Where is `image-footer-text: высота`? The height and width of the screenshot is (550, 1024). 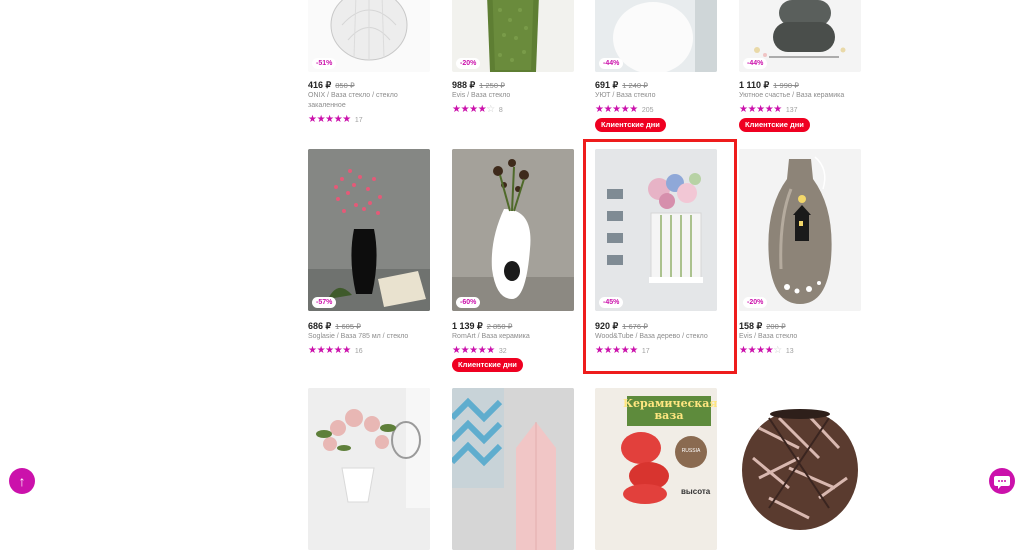 image-footer-text: высота is located at coordinates (696, 491).